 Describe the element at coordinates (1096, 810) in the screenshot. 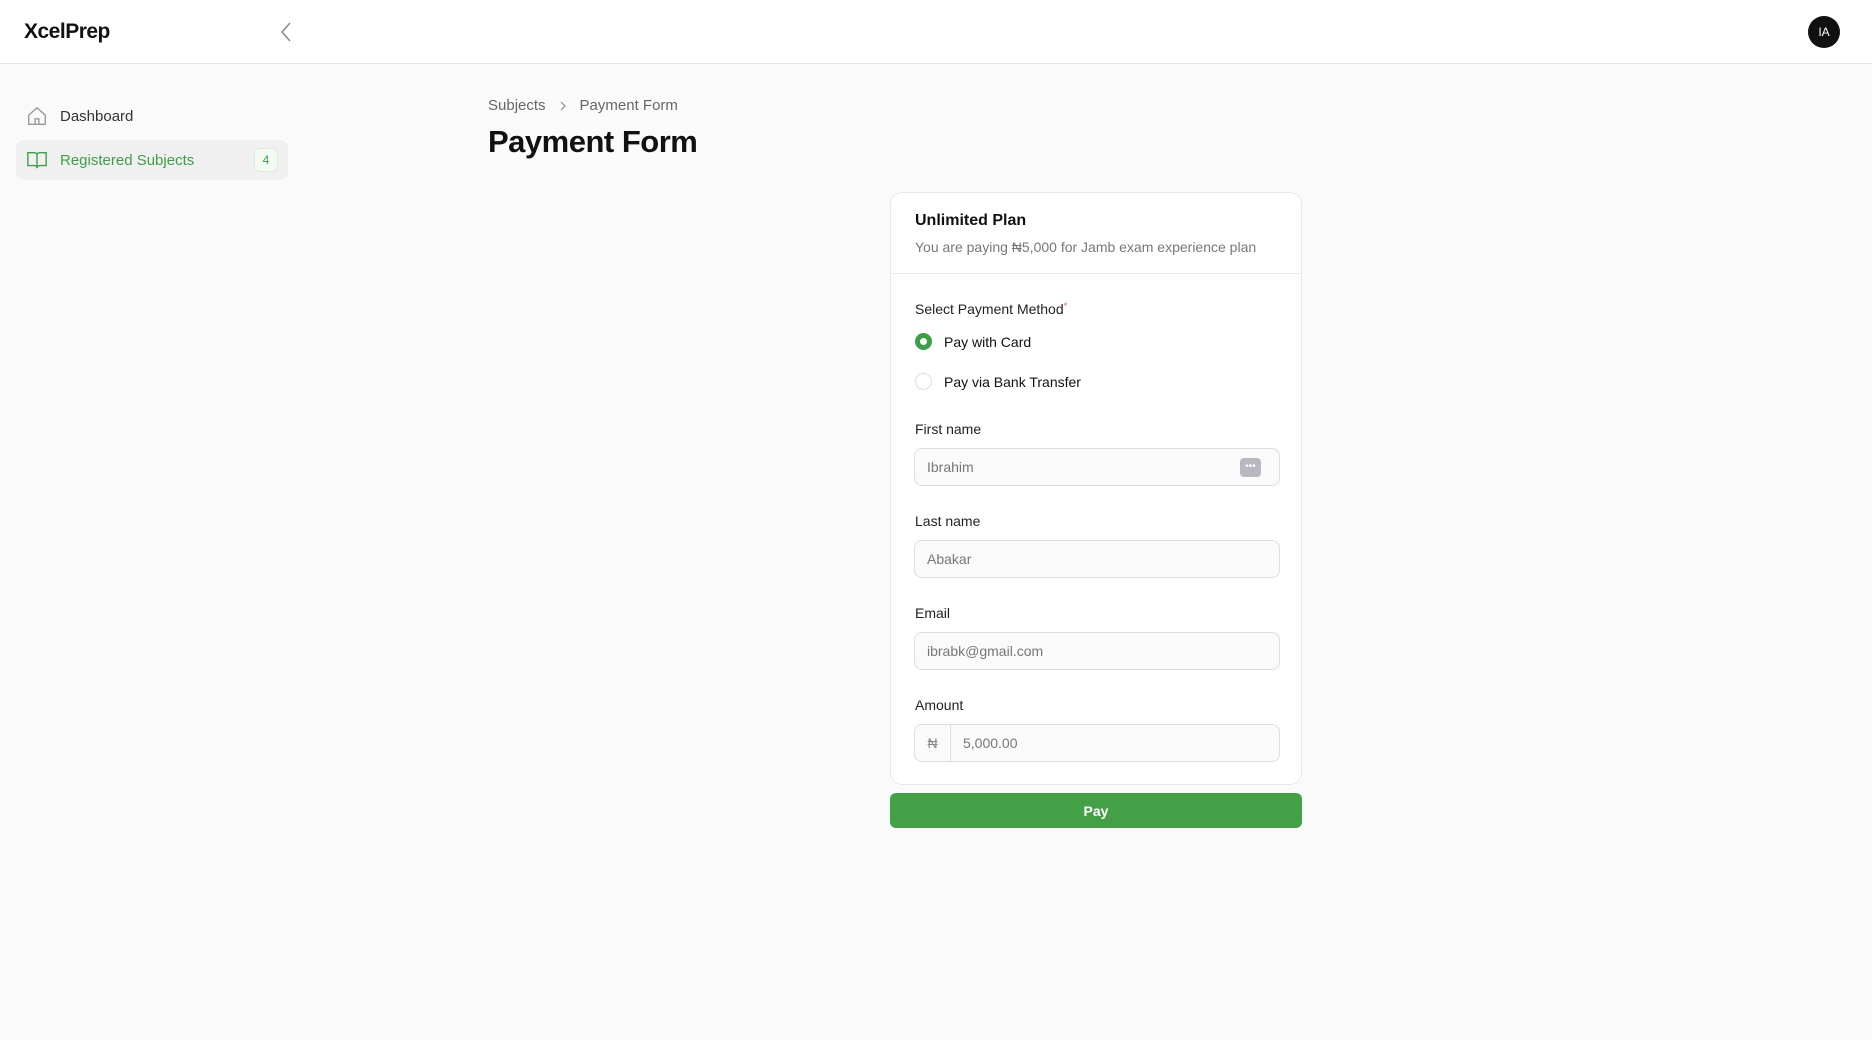

I see `pay-button: Pay` at that location.